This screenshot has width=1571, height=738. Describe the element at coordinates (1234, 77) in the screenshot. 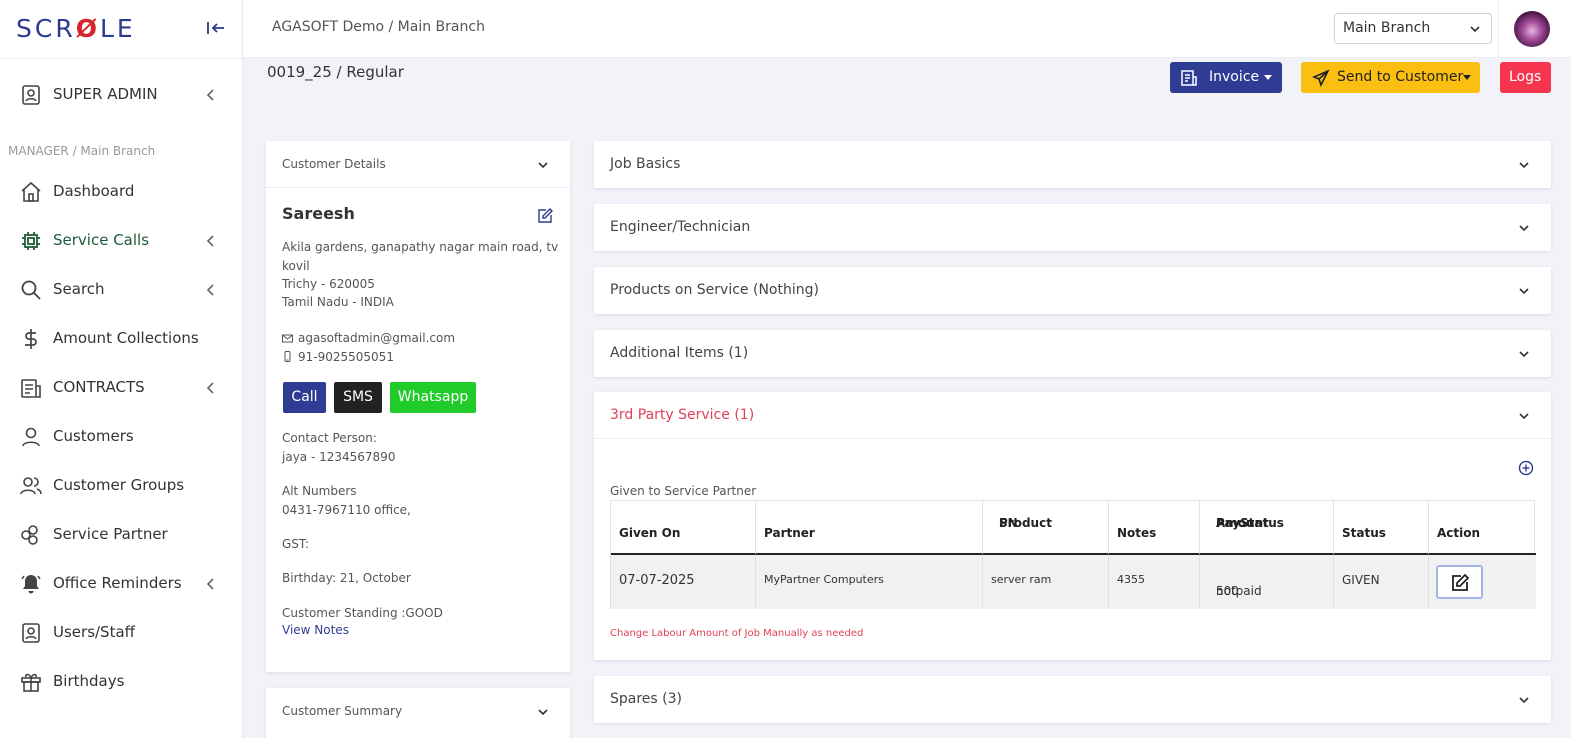

I see `invoice-button-label: Invoice` at that location.